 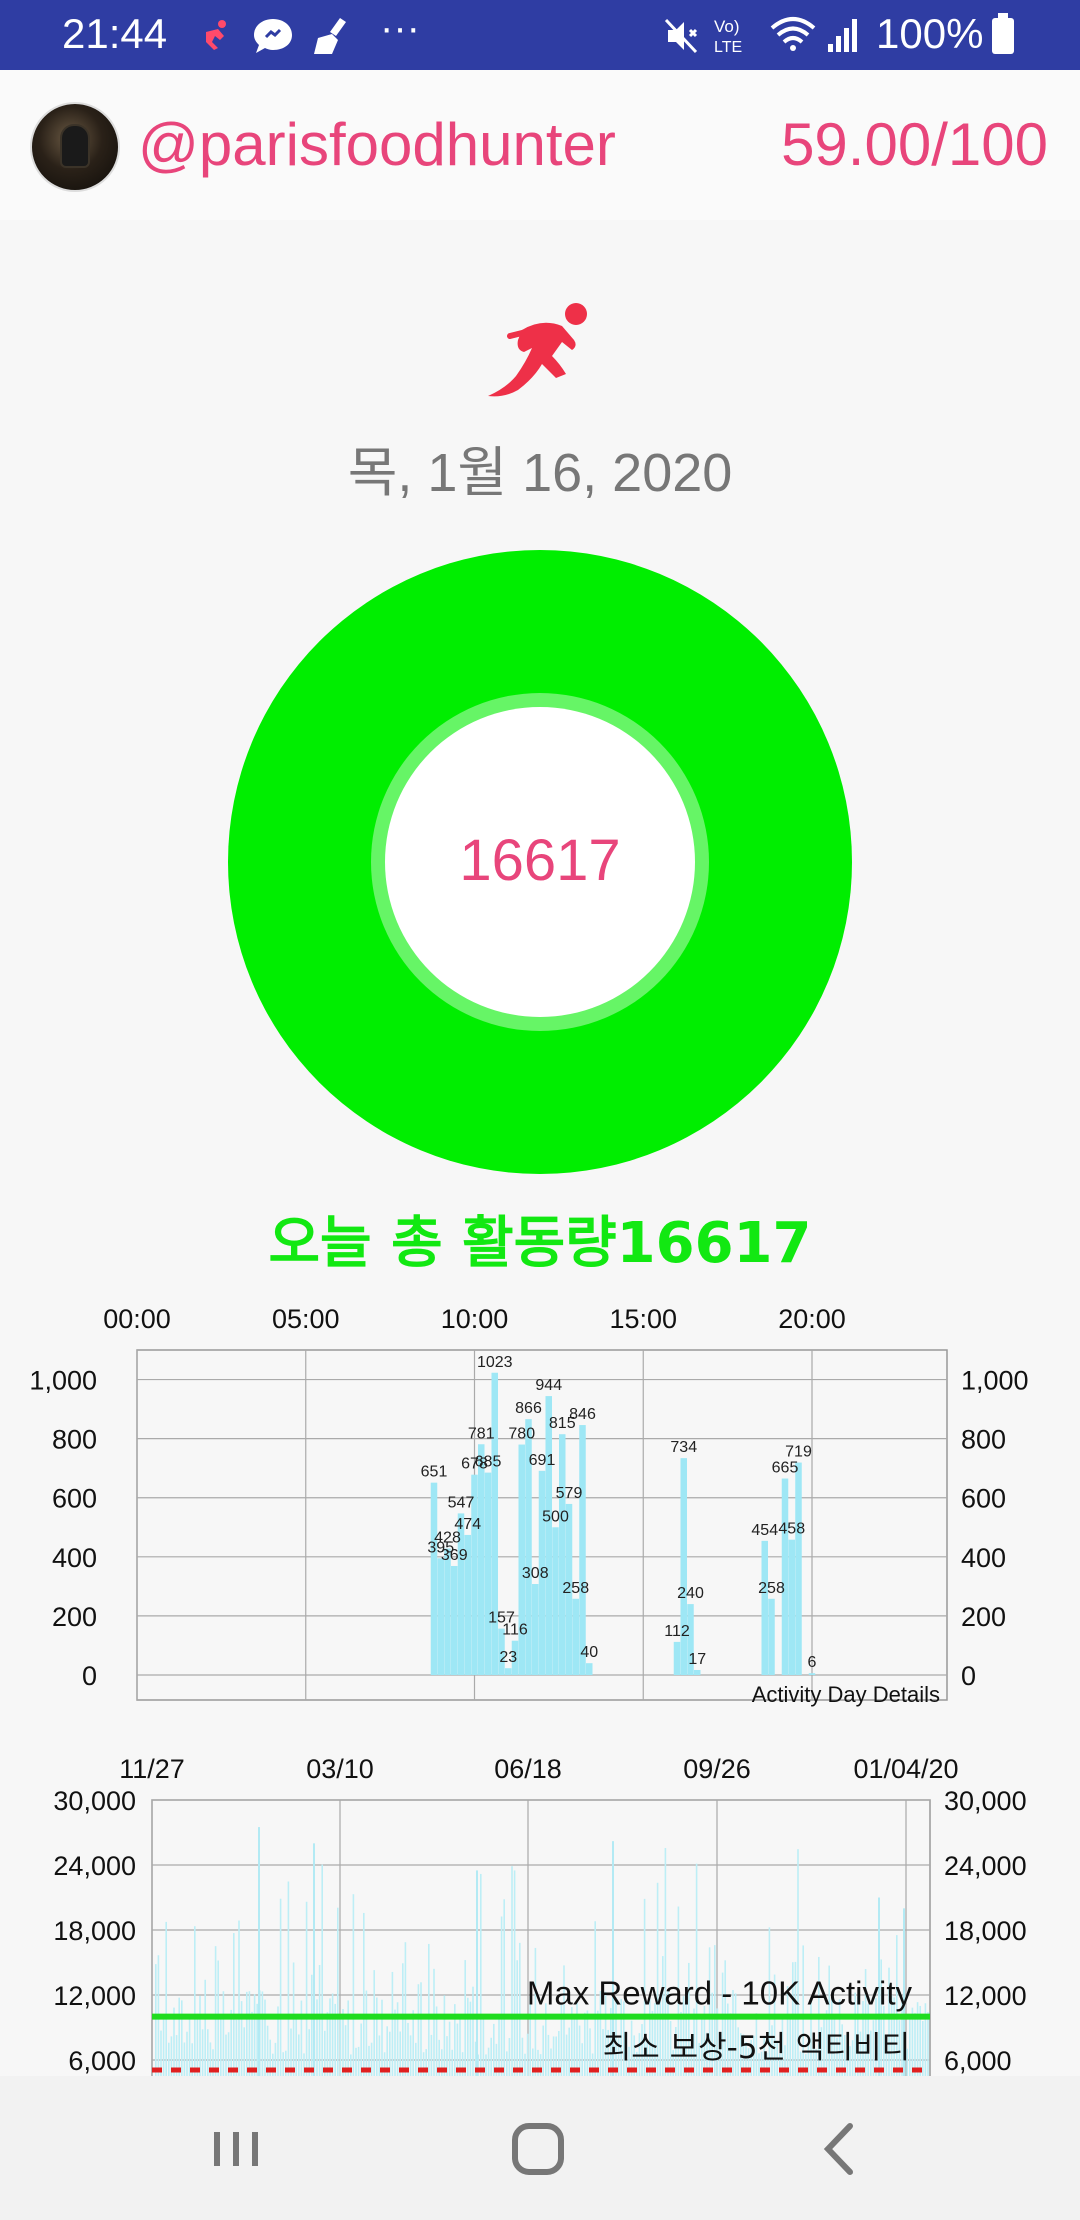 I want to click on home-icon, so click(x=538, y=2149).